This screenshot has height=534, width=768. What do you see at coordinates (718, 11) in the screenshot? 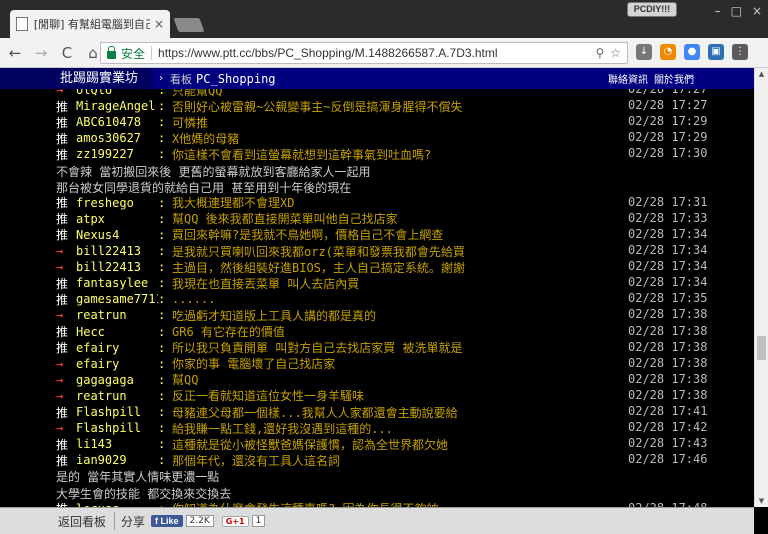
I see `minimize-icon: –` at bounding box center [718, 11].